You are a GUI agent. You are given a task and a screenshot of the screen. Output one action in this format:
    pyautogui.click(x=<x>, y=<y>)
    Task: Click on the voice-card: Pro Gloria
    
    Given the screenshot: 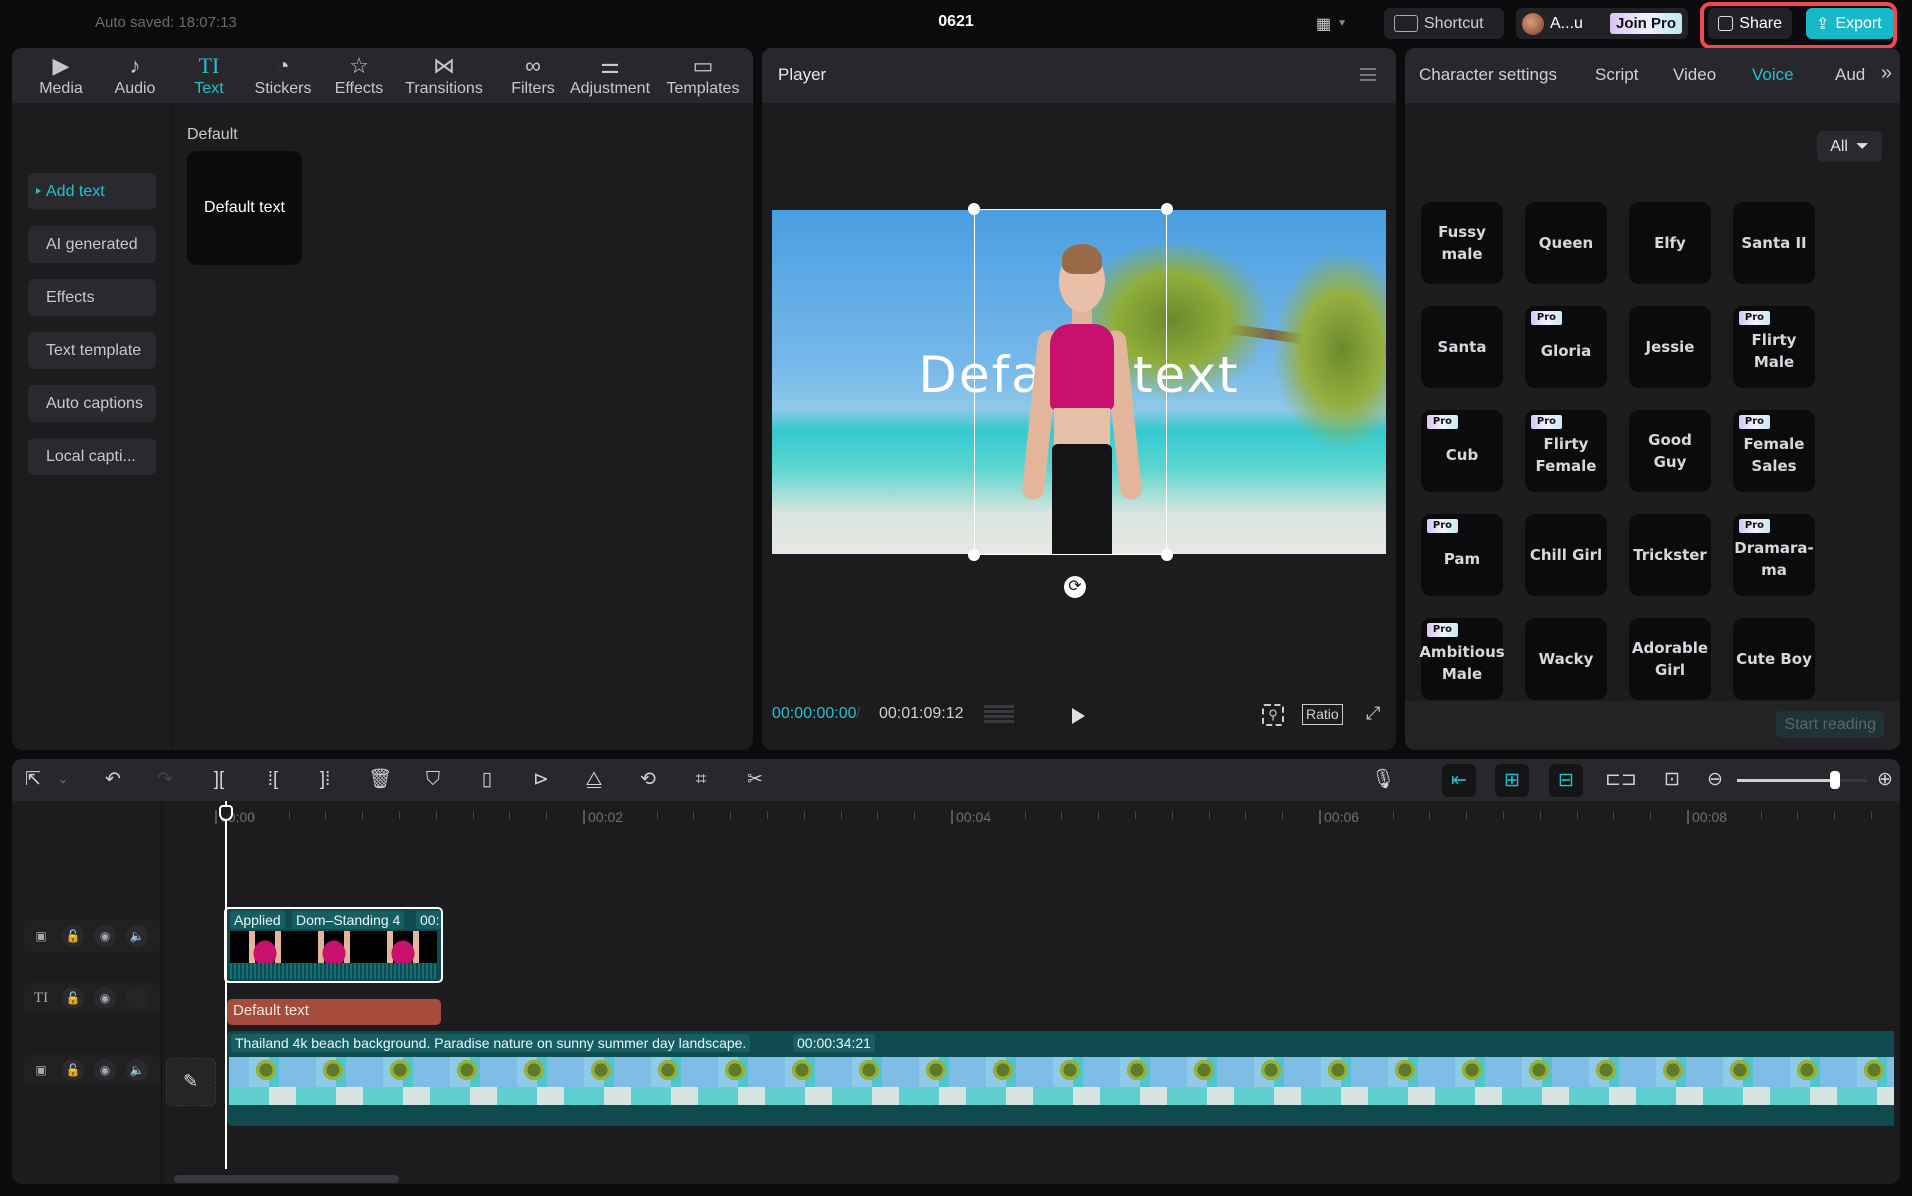 What is the action you would take?
    pyautogui.click(x=1566, y=347)
    